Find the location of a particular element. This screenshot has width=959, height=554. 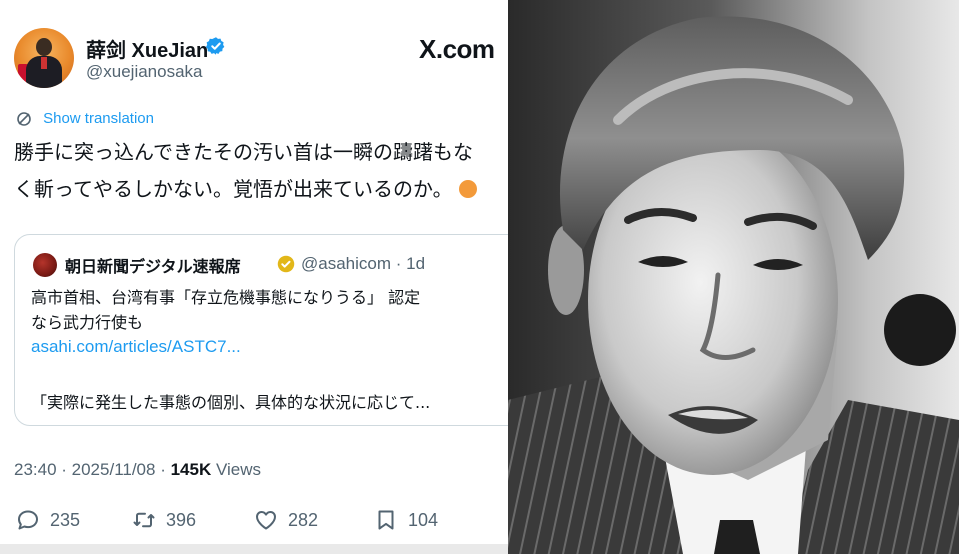

tweet-bottom-edge is located at coordinates (254, 549).